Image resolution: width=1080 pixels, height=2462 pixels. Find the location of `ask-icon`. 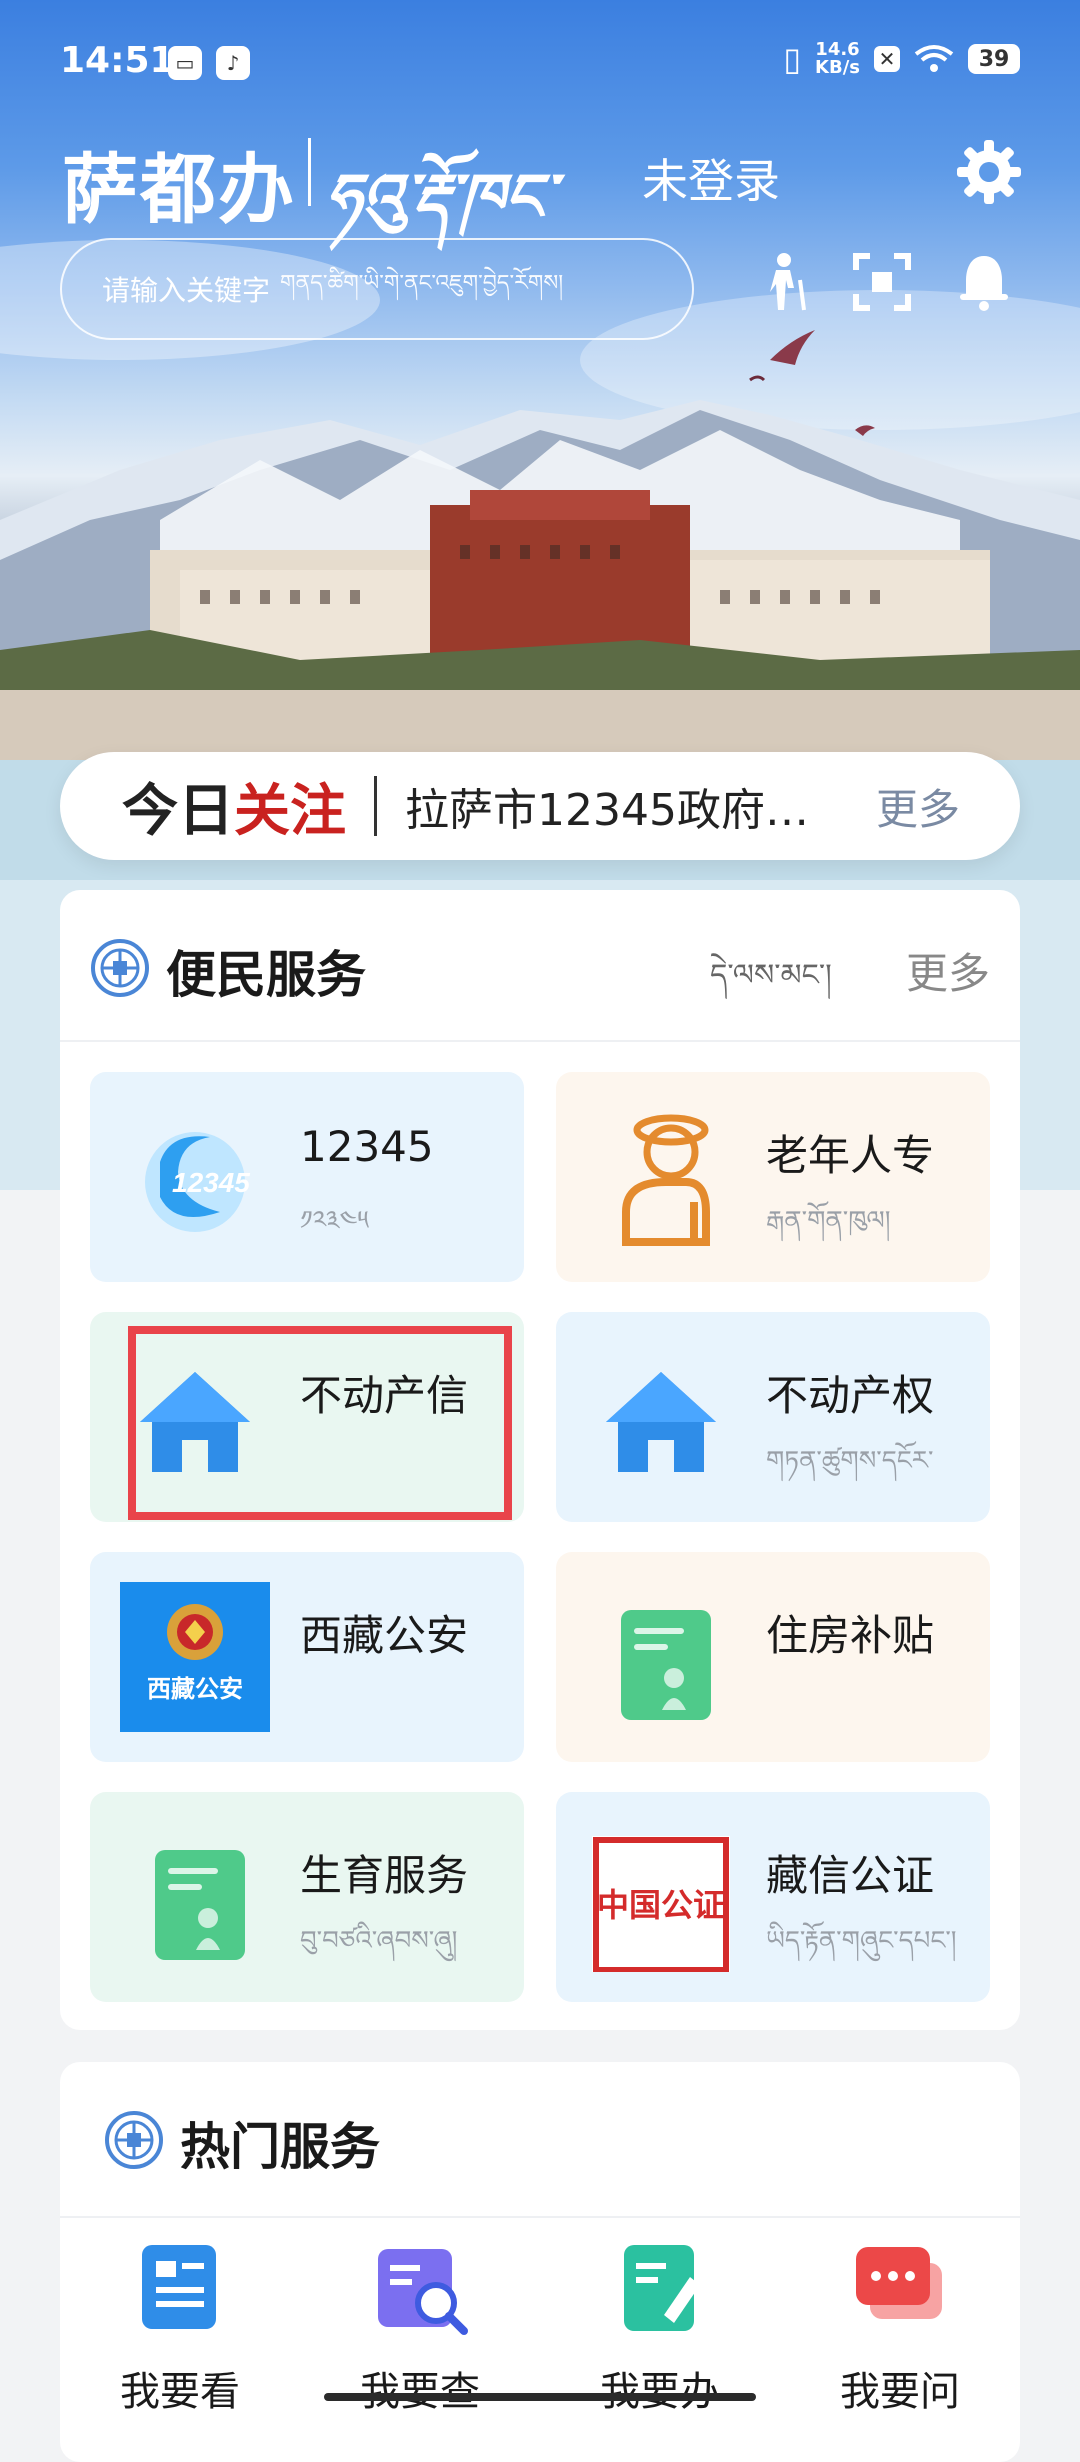

ask-icon is located at coordinates (899, 2283).